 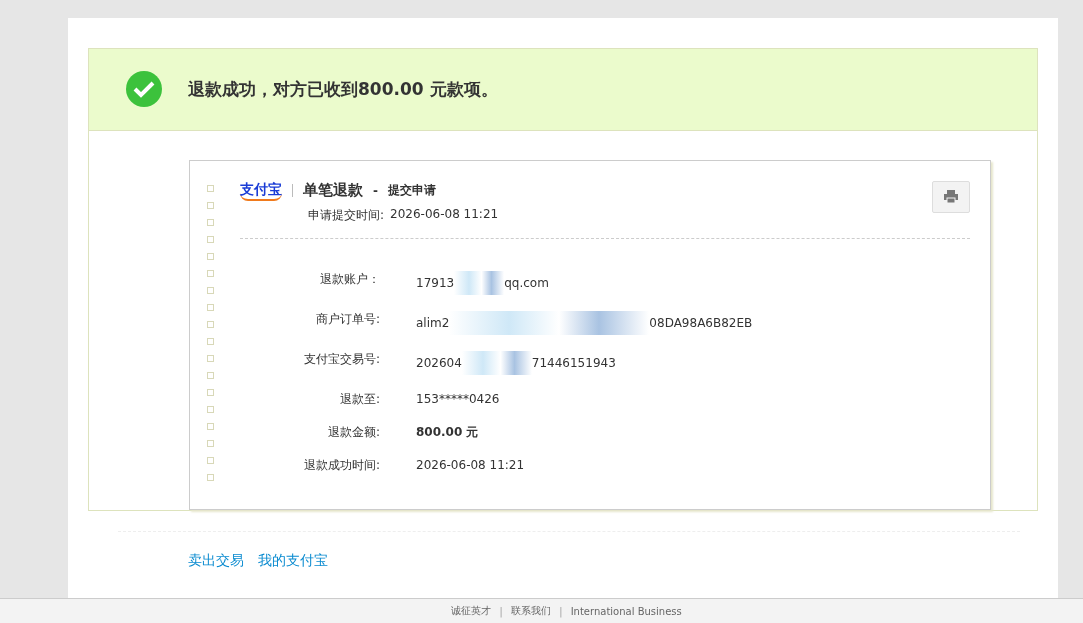 I want to click on field-value: alim2, so click(x=433, y=322).